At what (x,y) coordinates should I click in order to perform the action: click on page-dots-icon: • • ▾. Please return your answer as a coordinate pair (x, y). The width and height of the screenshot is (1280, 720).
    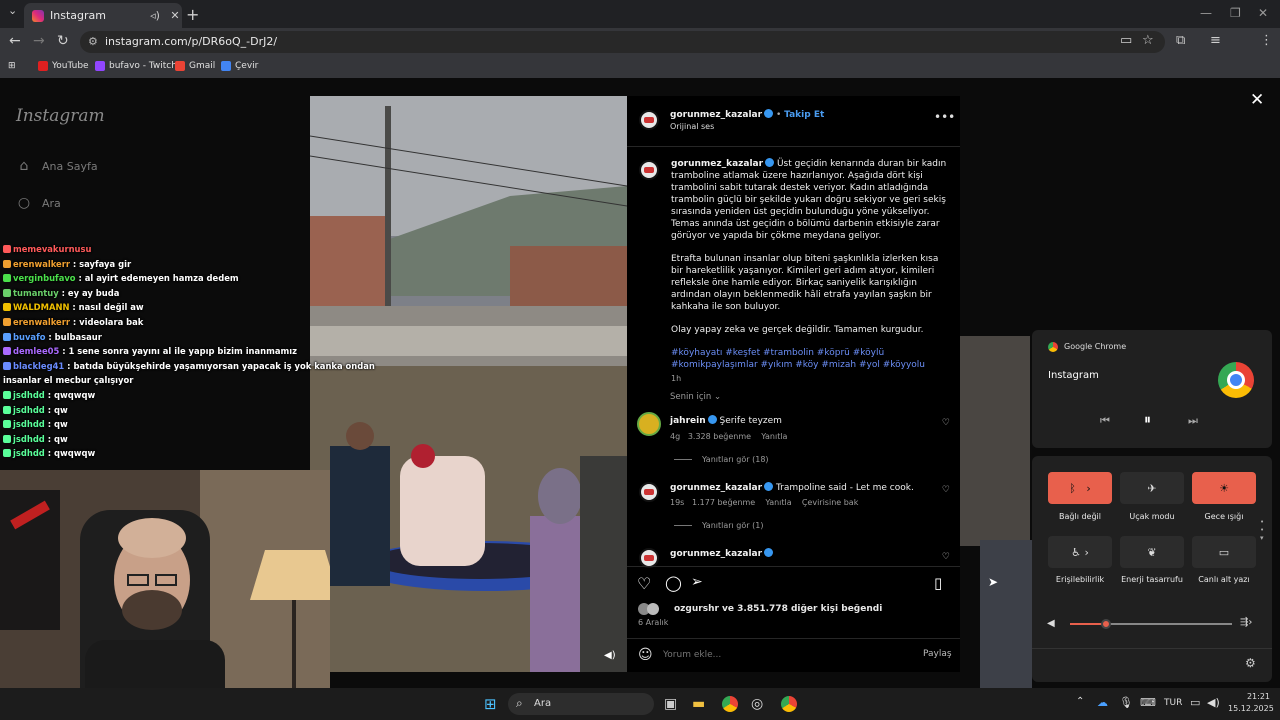
    Looking at the image, I should click on (1262, 530).